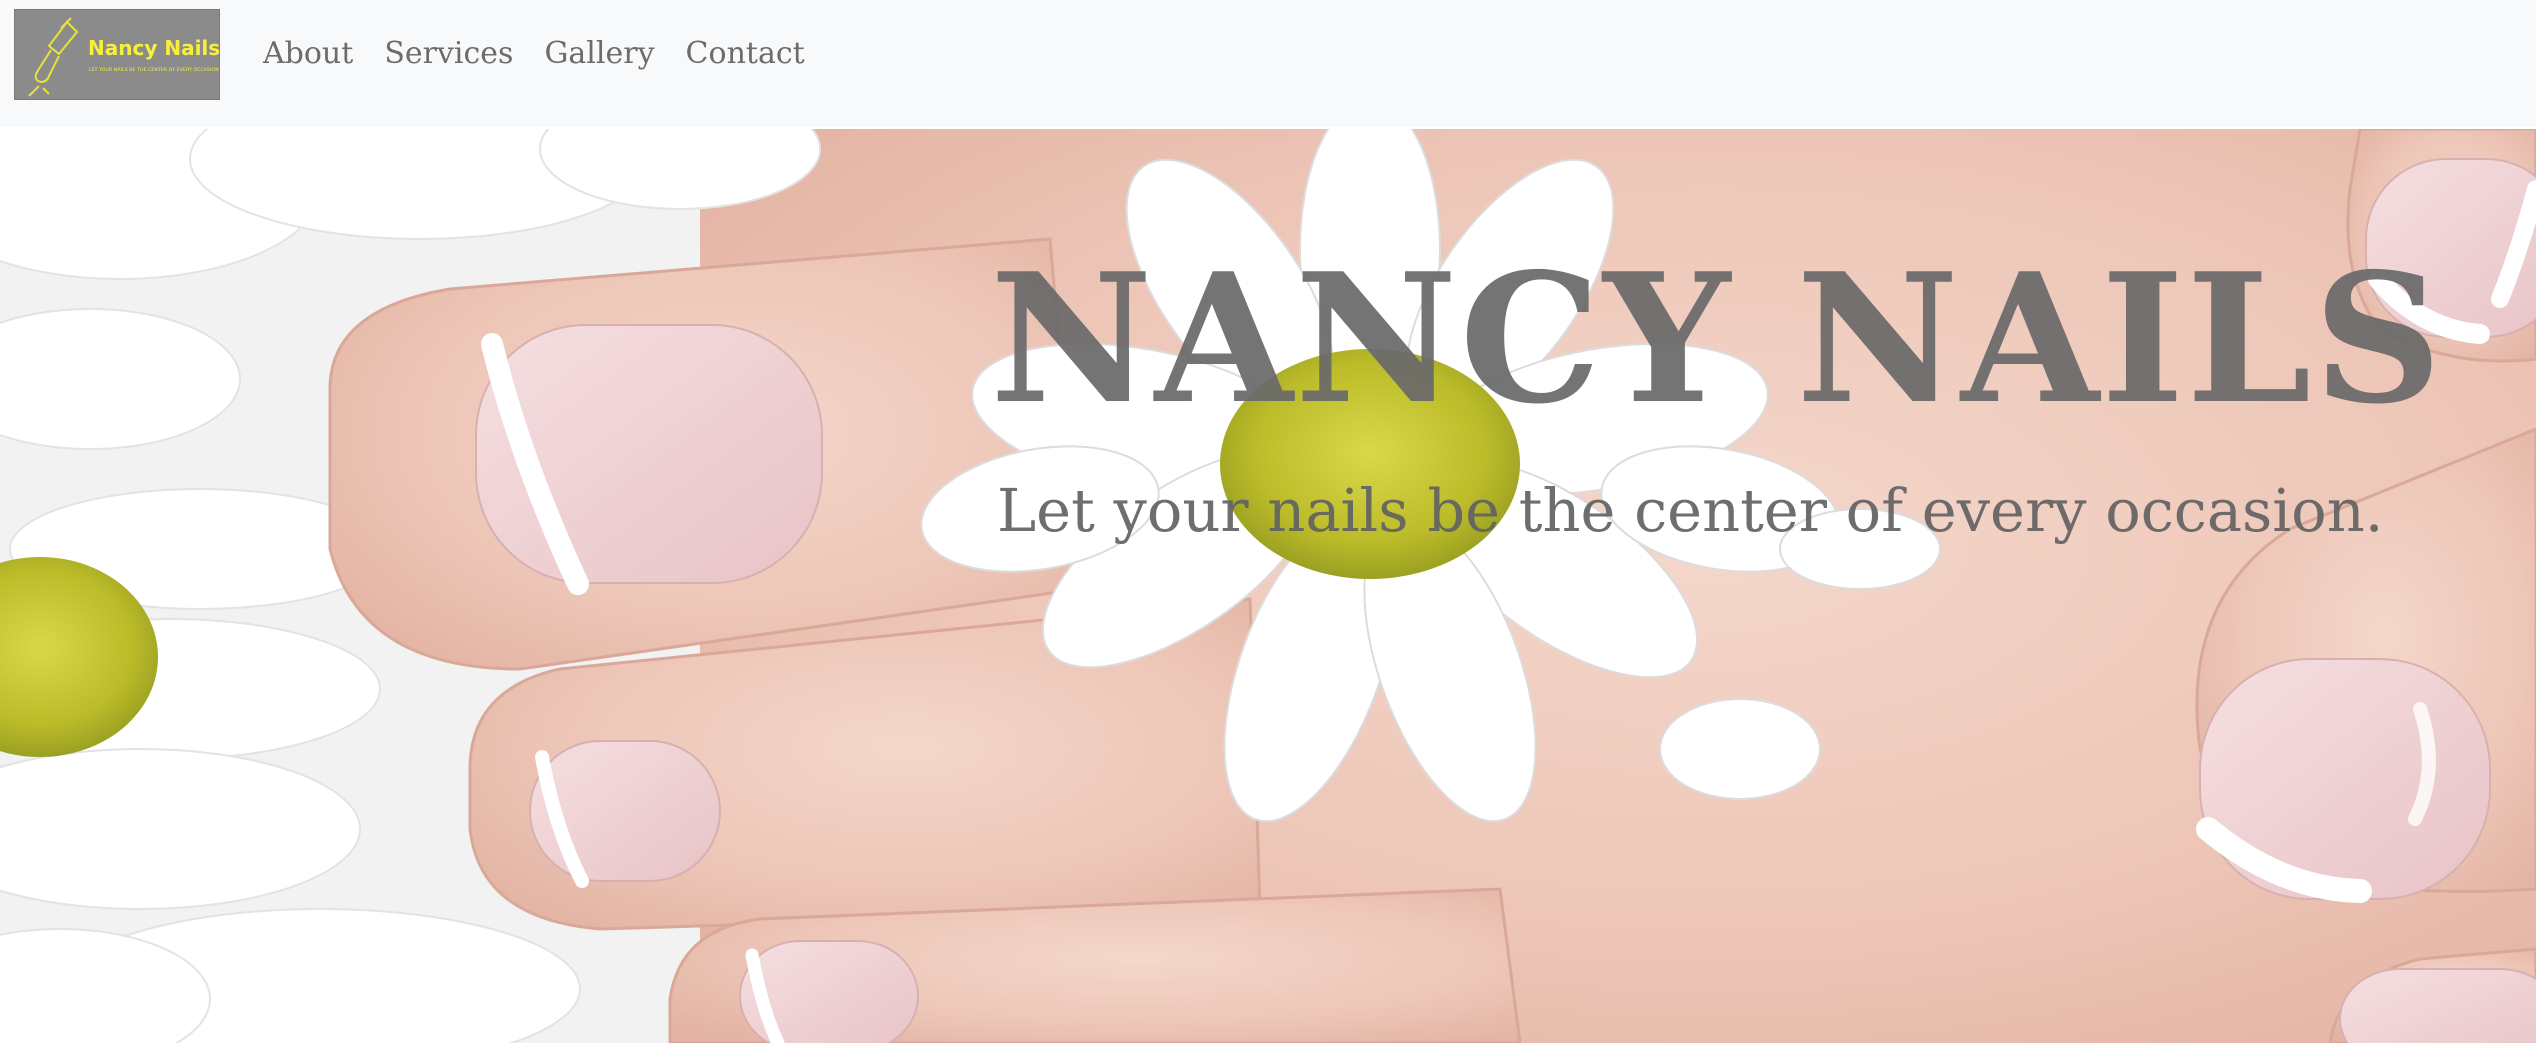 The image size is (2536, 1043). Describe the element at coordinates (745, 54) in the screenshot. I see `nav-contact-link: Contact` at that location.